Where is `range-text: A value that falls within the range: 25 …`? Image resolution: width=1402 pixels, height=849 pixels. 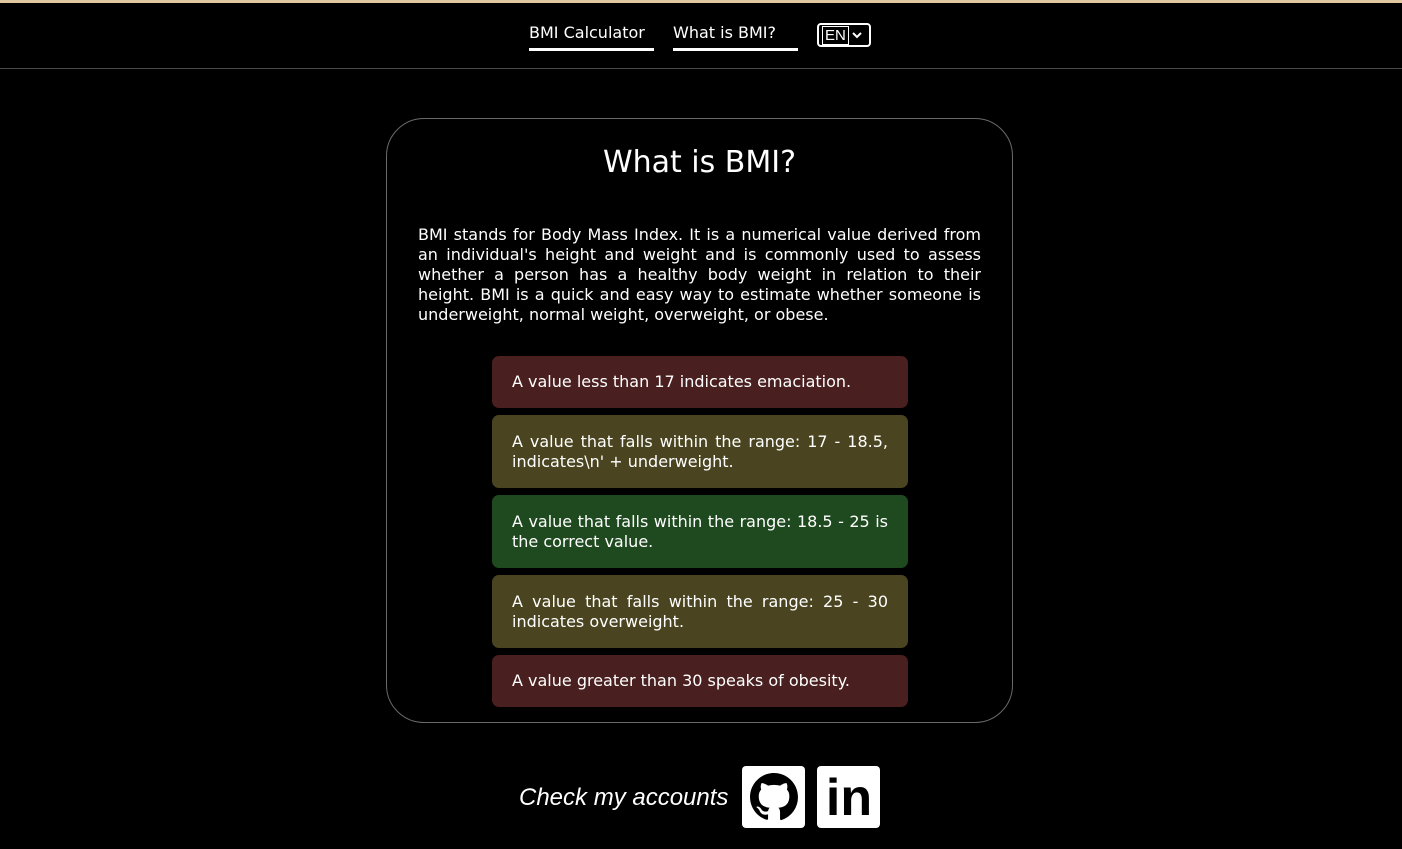
range-text: A value that falls within the range: 25 … is located at coordinates (700, 611).